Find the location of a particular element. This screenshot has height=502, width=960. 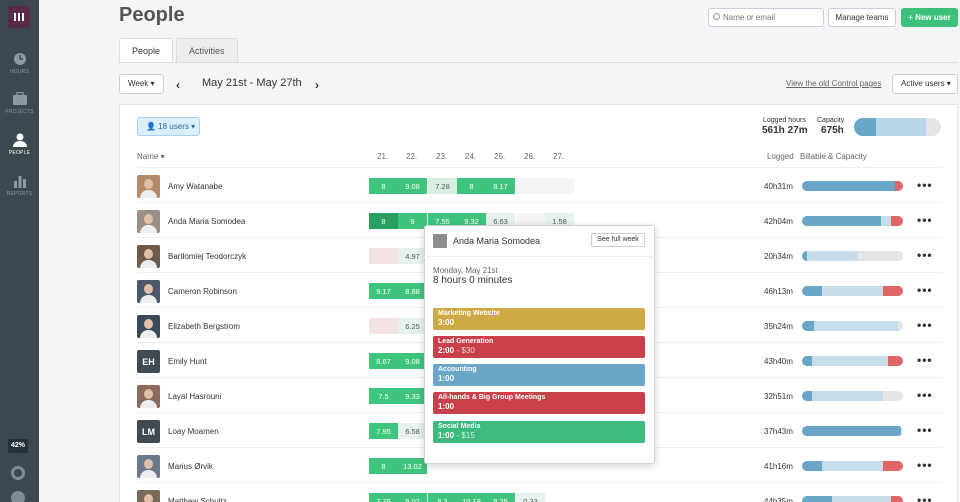

search-input is located at coordinates (766, 17).